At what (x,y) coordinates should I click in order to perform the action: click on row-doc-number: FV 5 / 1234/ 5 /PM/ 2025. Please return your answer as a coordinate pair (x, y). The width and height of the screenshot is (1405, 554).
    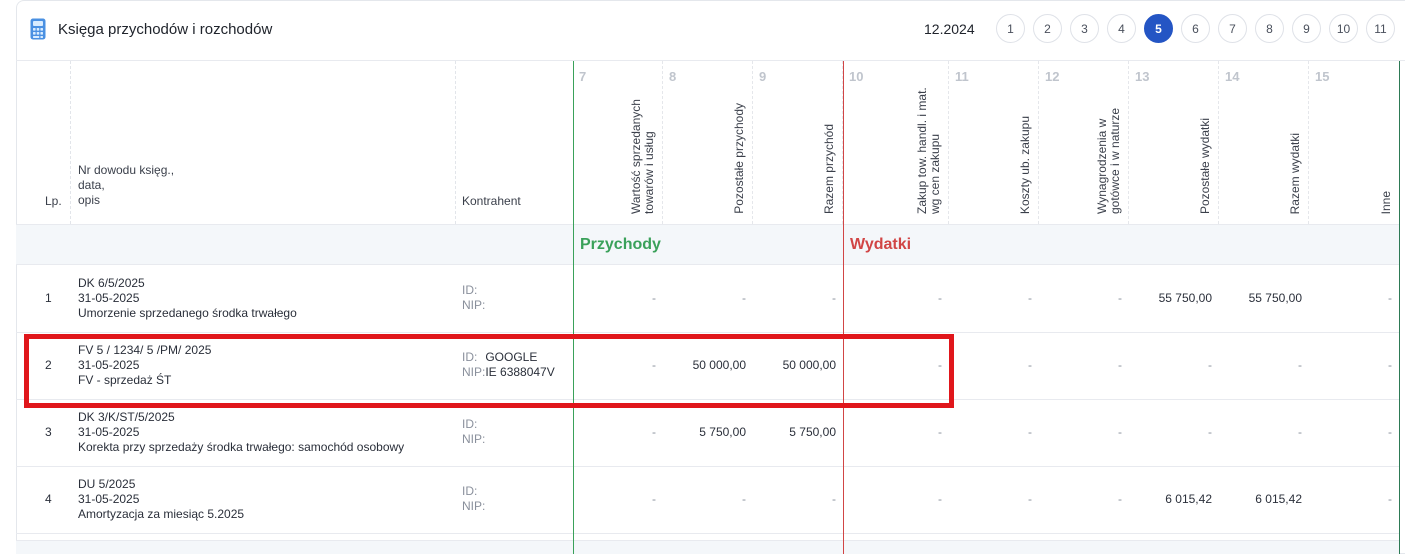
    Looking at the image, I should click on (145, 350).